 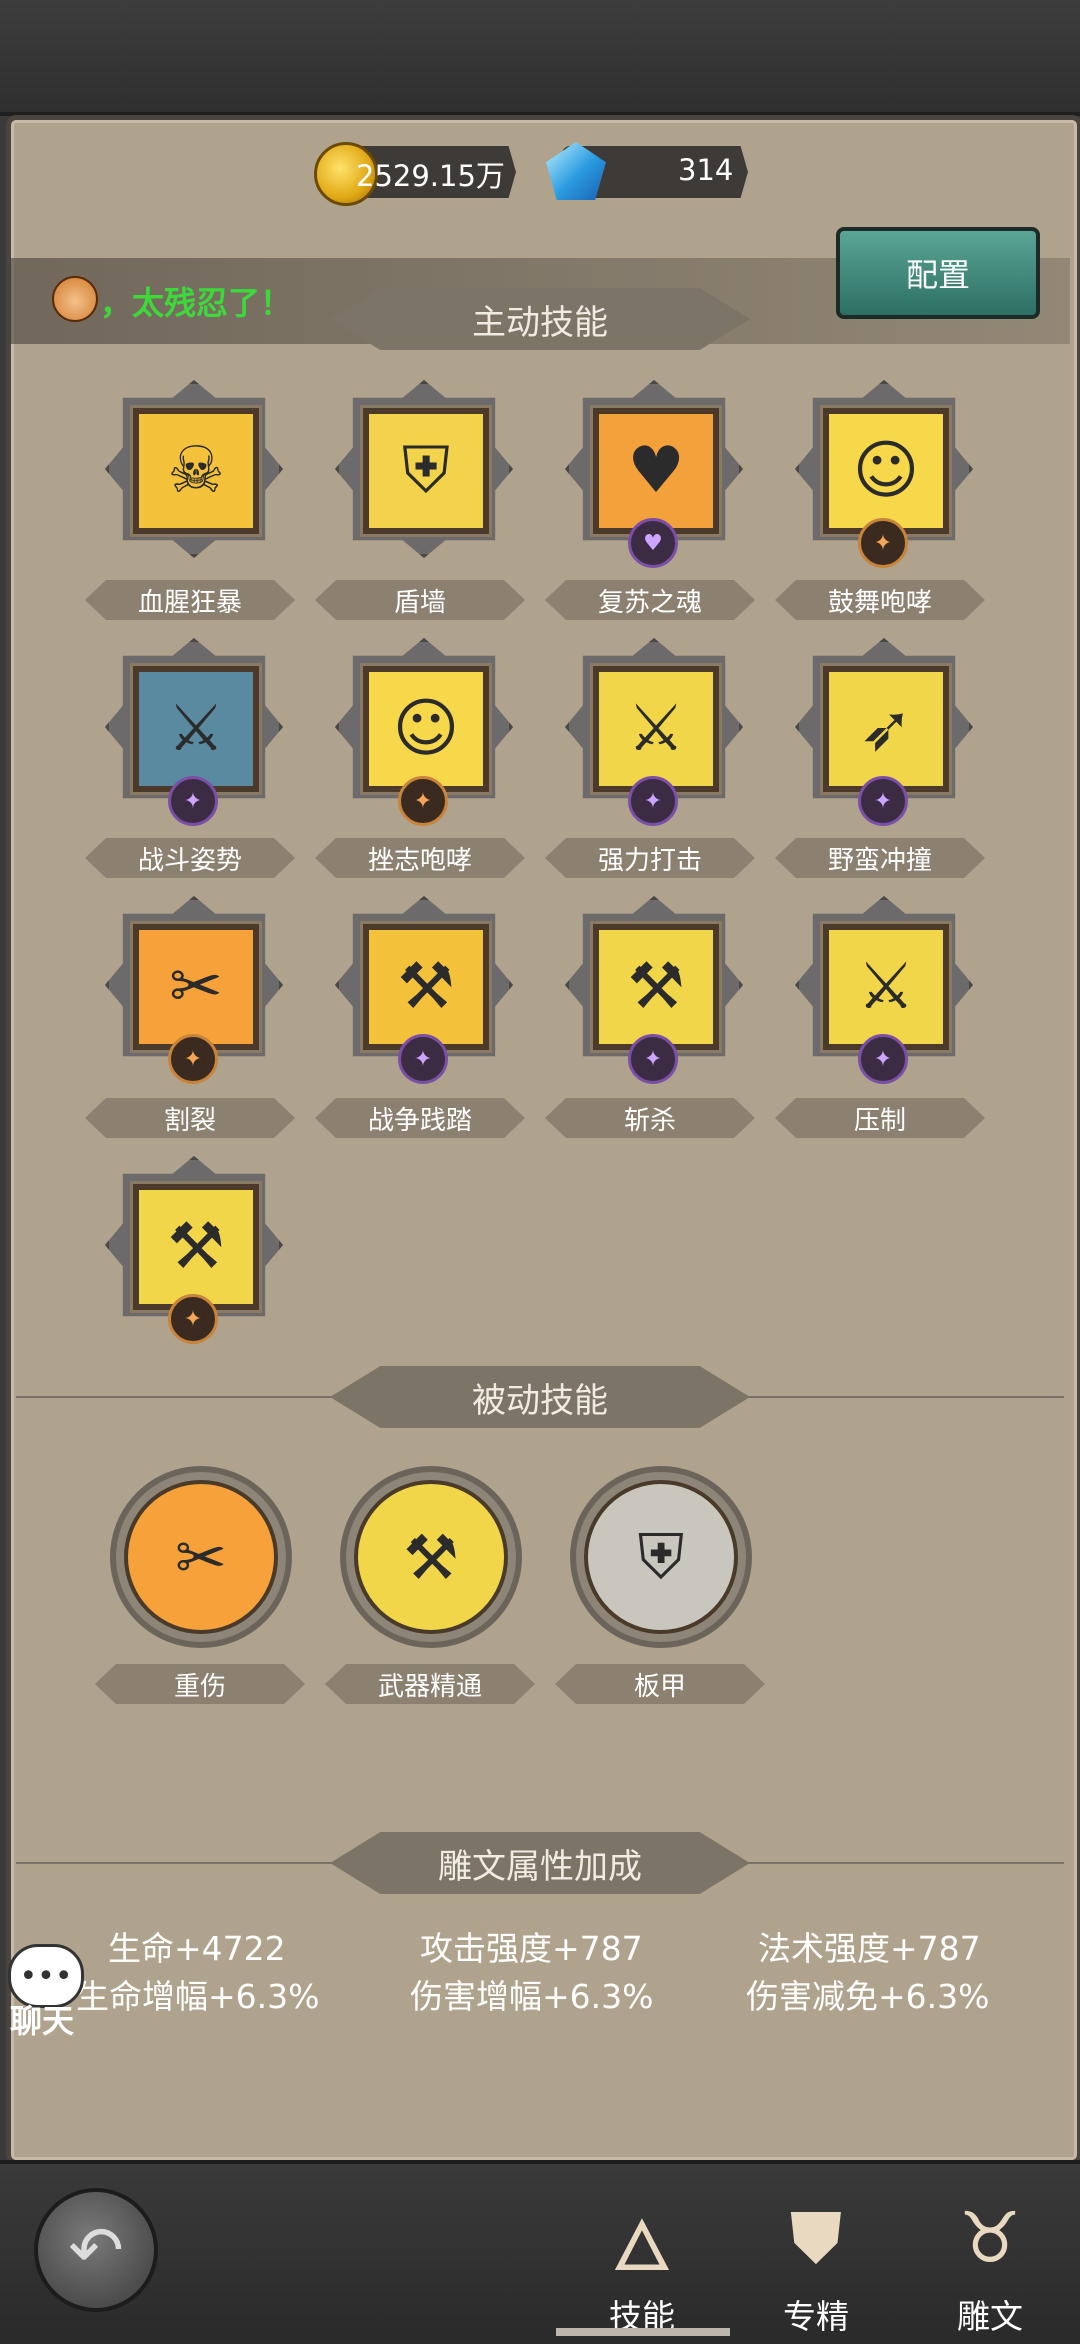 I want to click on passive-skill-name: 重伤, so click(x=200, y=1684).